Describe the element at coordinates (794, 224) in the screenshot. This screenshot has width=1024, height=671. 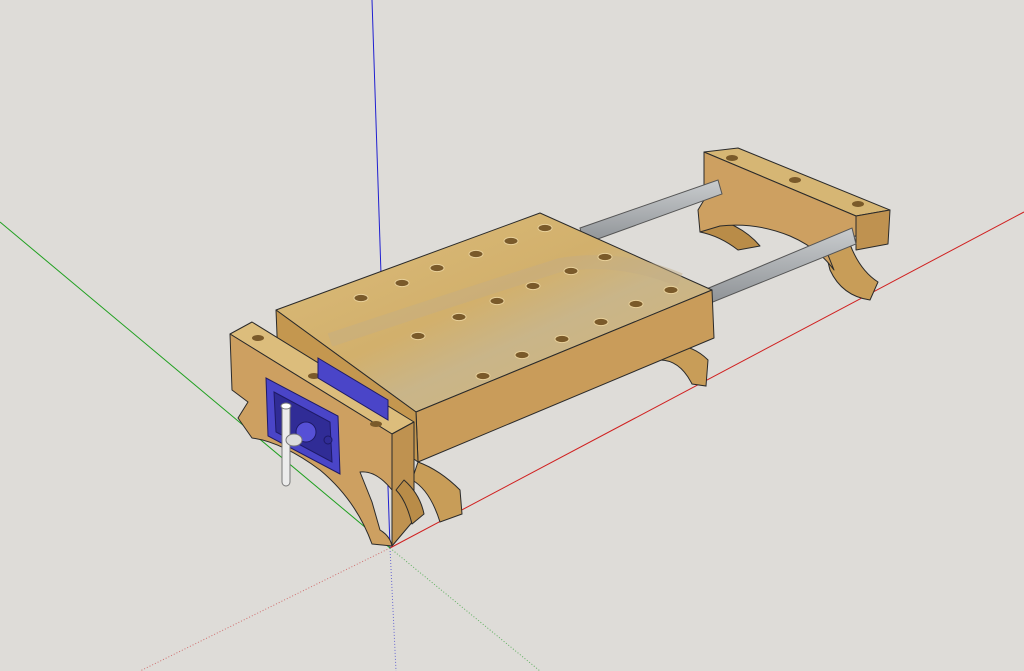
I see `rear-end-block` at that location.